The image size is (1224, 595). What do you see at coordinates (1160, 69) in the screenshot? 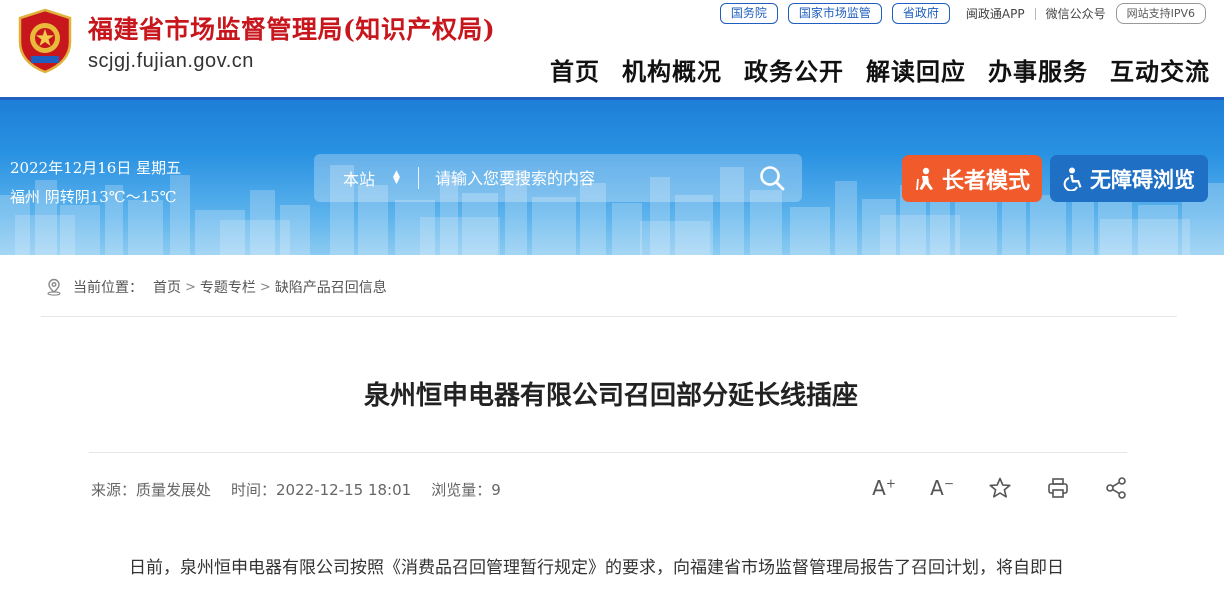
I see `nav-interaction: 互动交流` at bounding box center [1160, 69].